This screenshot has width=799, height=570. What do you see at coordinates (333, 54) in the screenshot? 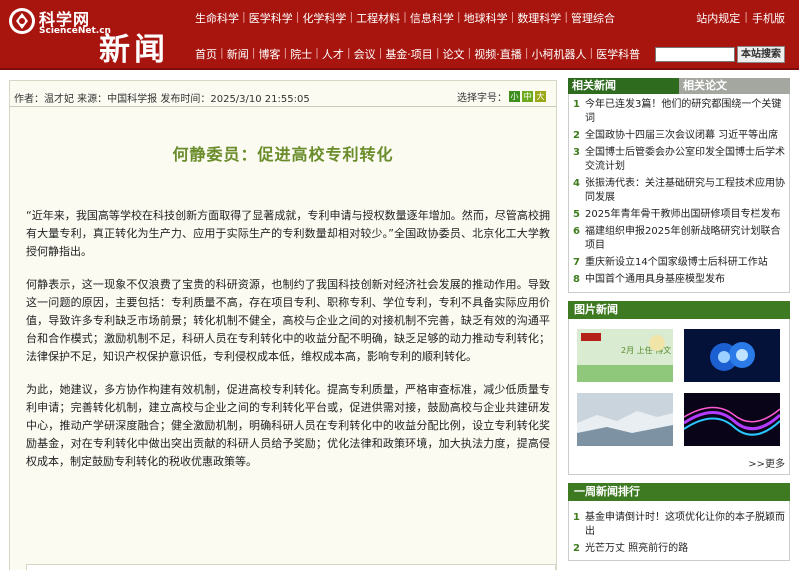
I see `nav-talent: 人才` at bounding box center [333, 54].